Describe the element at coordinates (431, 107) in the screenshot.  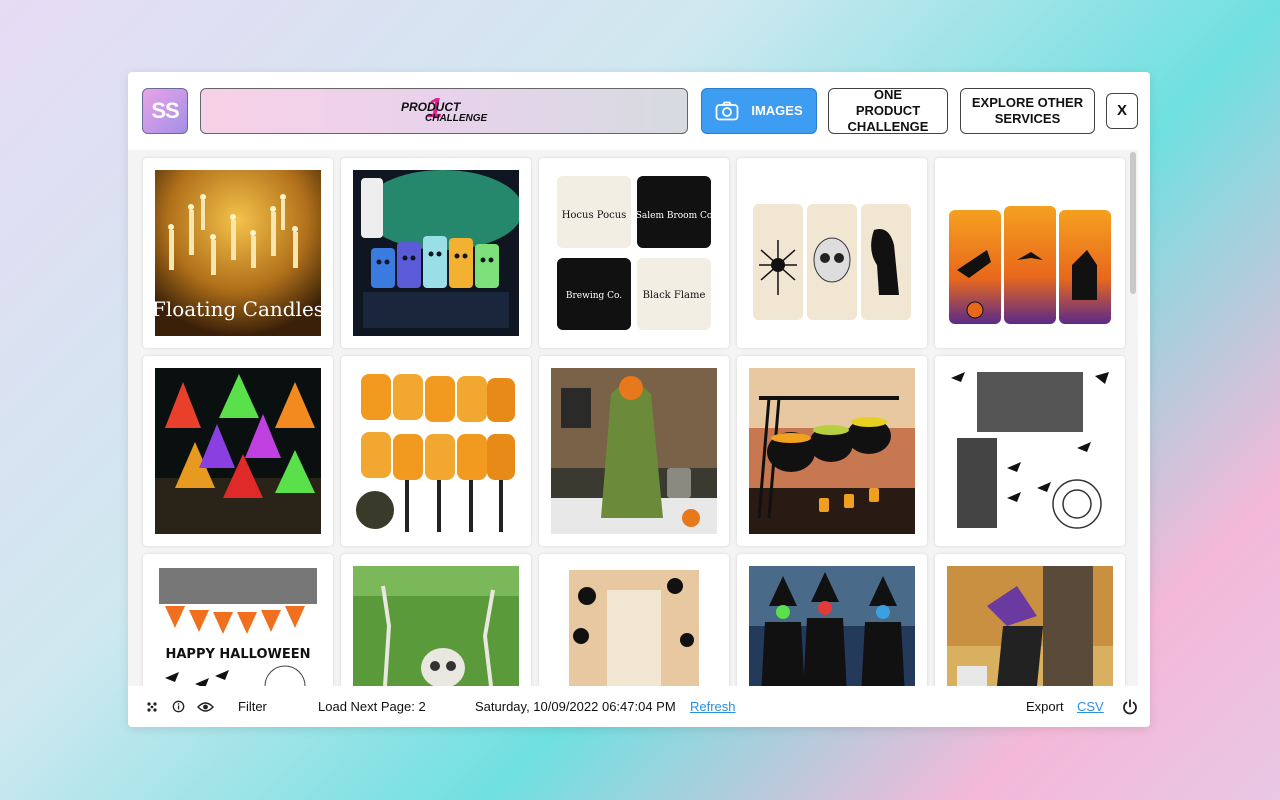
I see `banner-line1: PRODUCT` at that location.